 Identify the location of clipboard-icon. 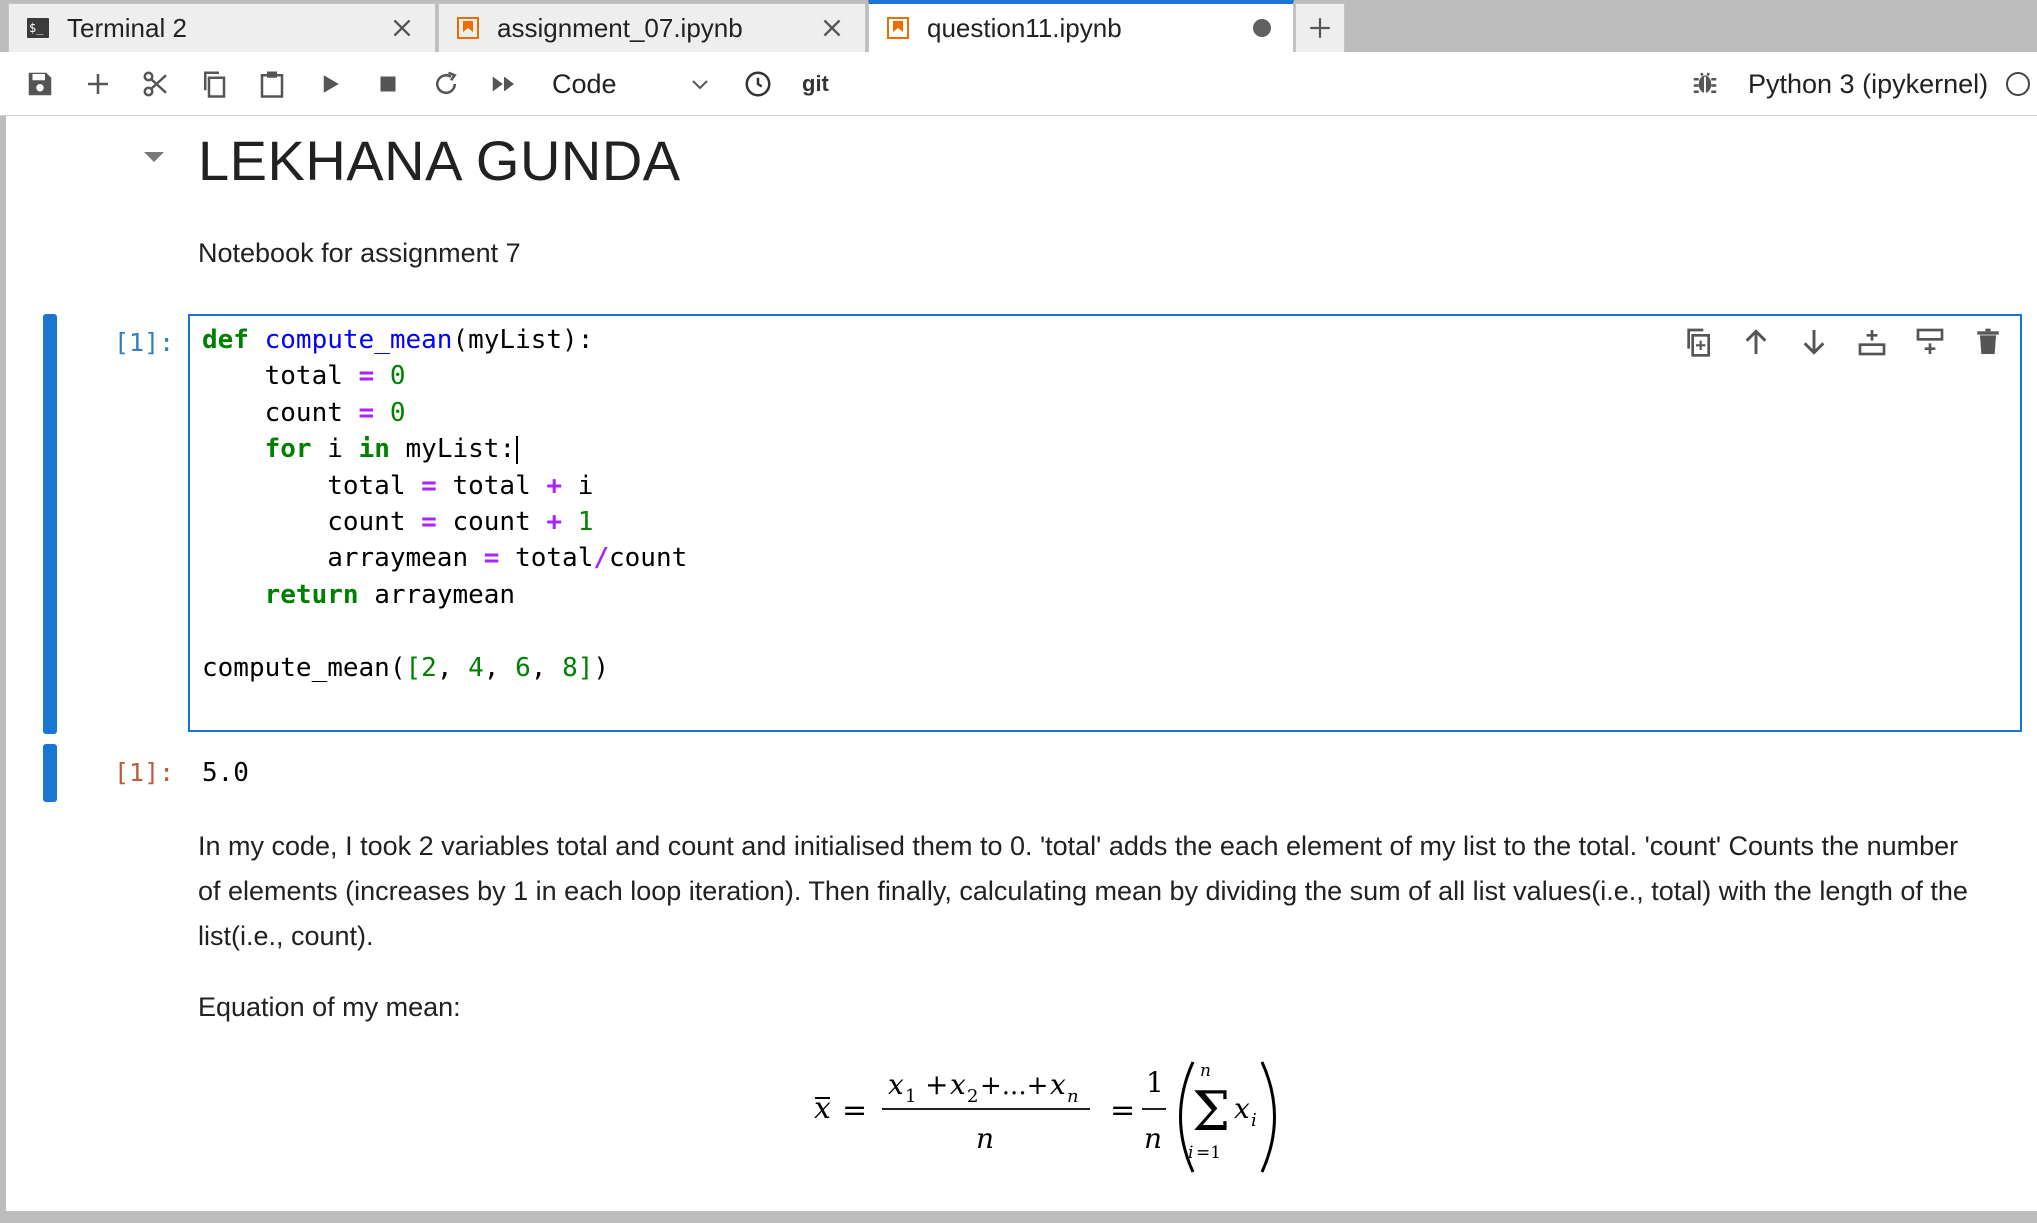
(272, 84).